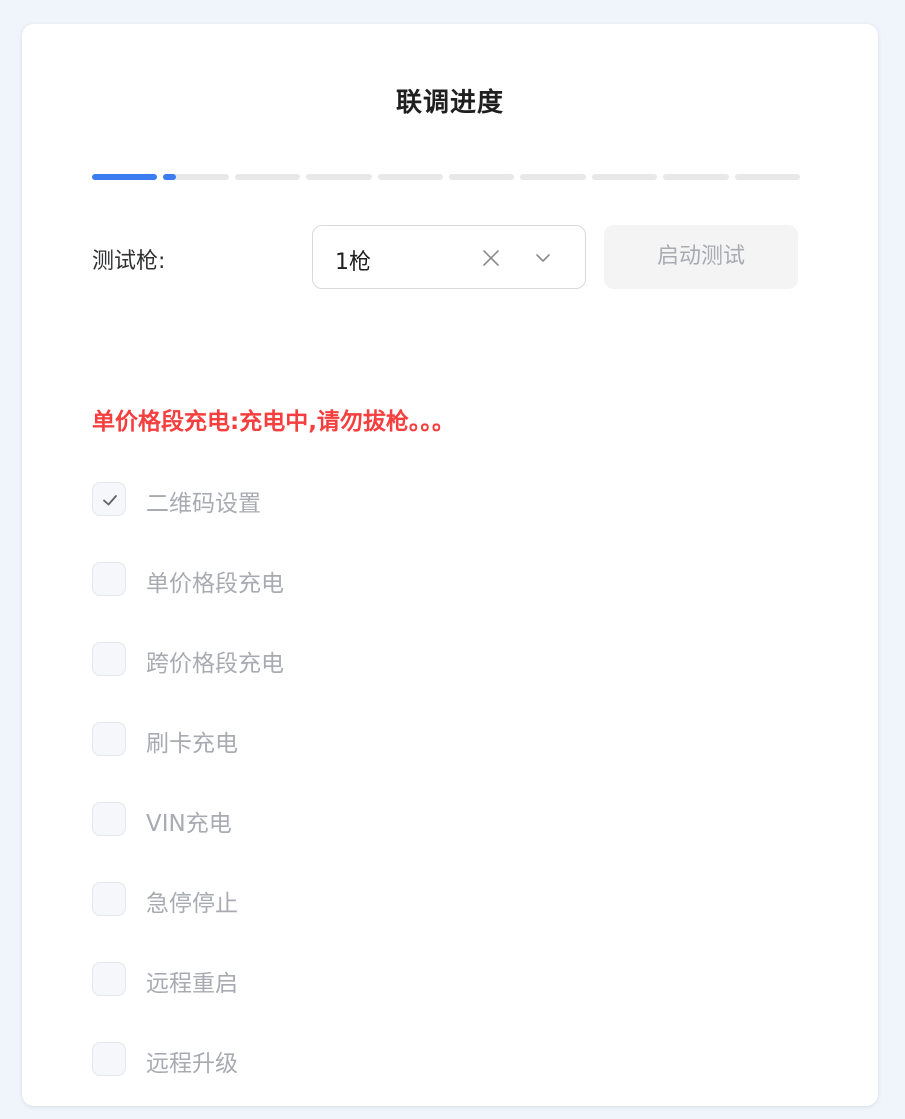 The image size is (905, 1119). What do you see at coordinates (392, 1060) in the screenshot?
I see `checklist-item: 远程升级` at bounding box center [392, 1060].